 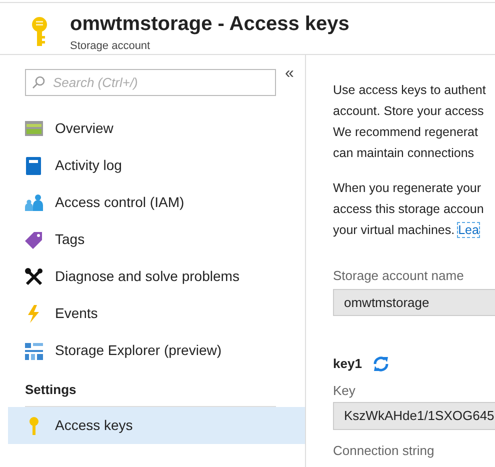 I want to click on learn-more-link: Lea, so click(x=468, y=230).